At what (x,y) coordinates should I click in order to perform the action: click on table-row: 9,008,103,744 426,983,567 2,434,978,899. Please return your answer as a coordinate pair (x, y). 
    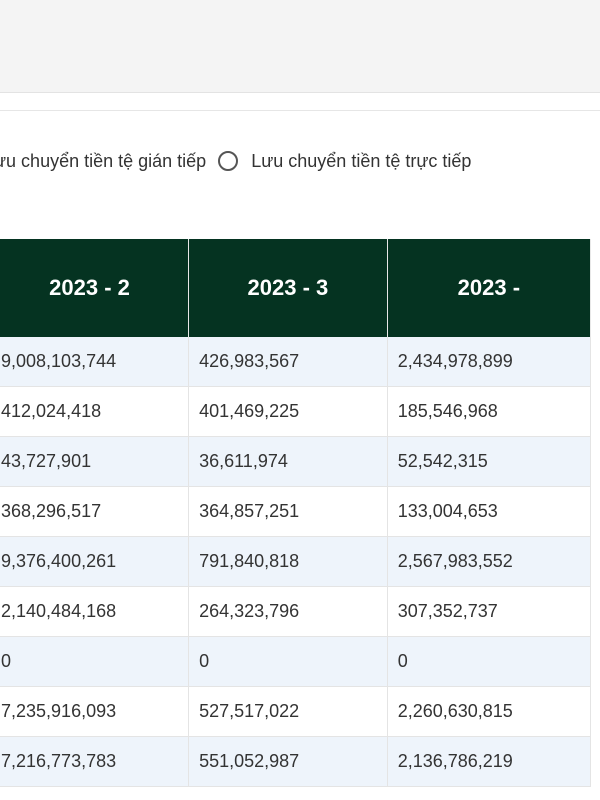
    Looking at the image, I should click on (296, 362).